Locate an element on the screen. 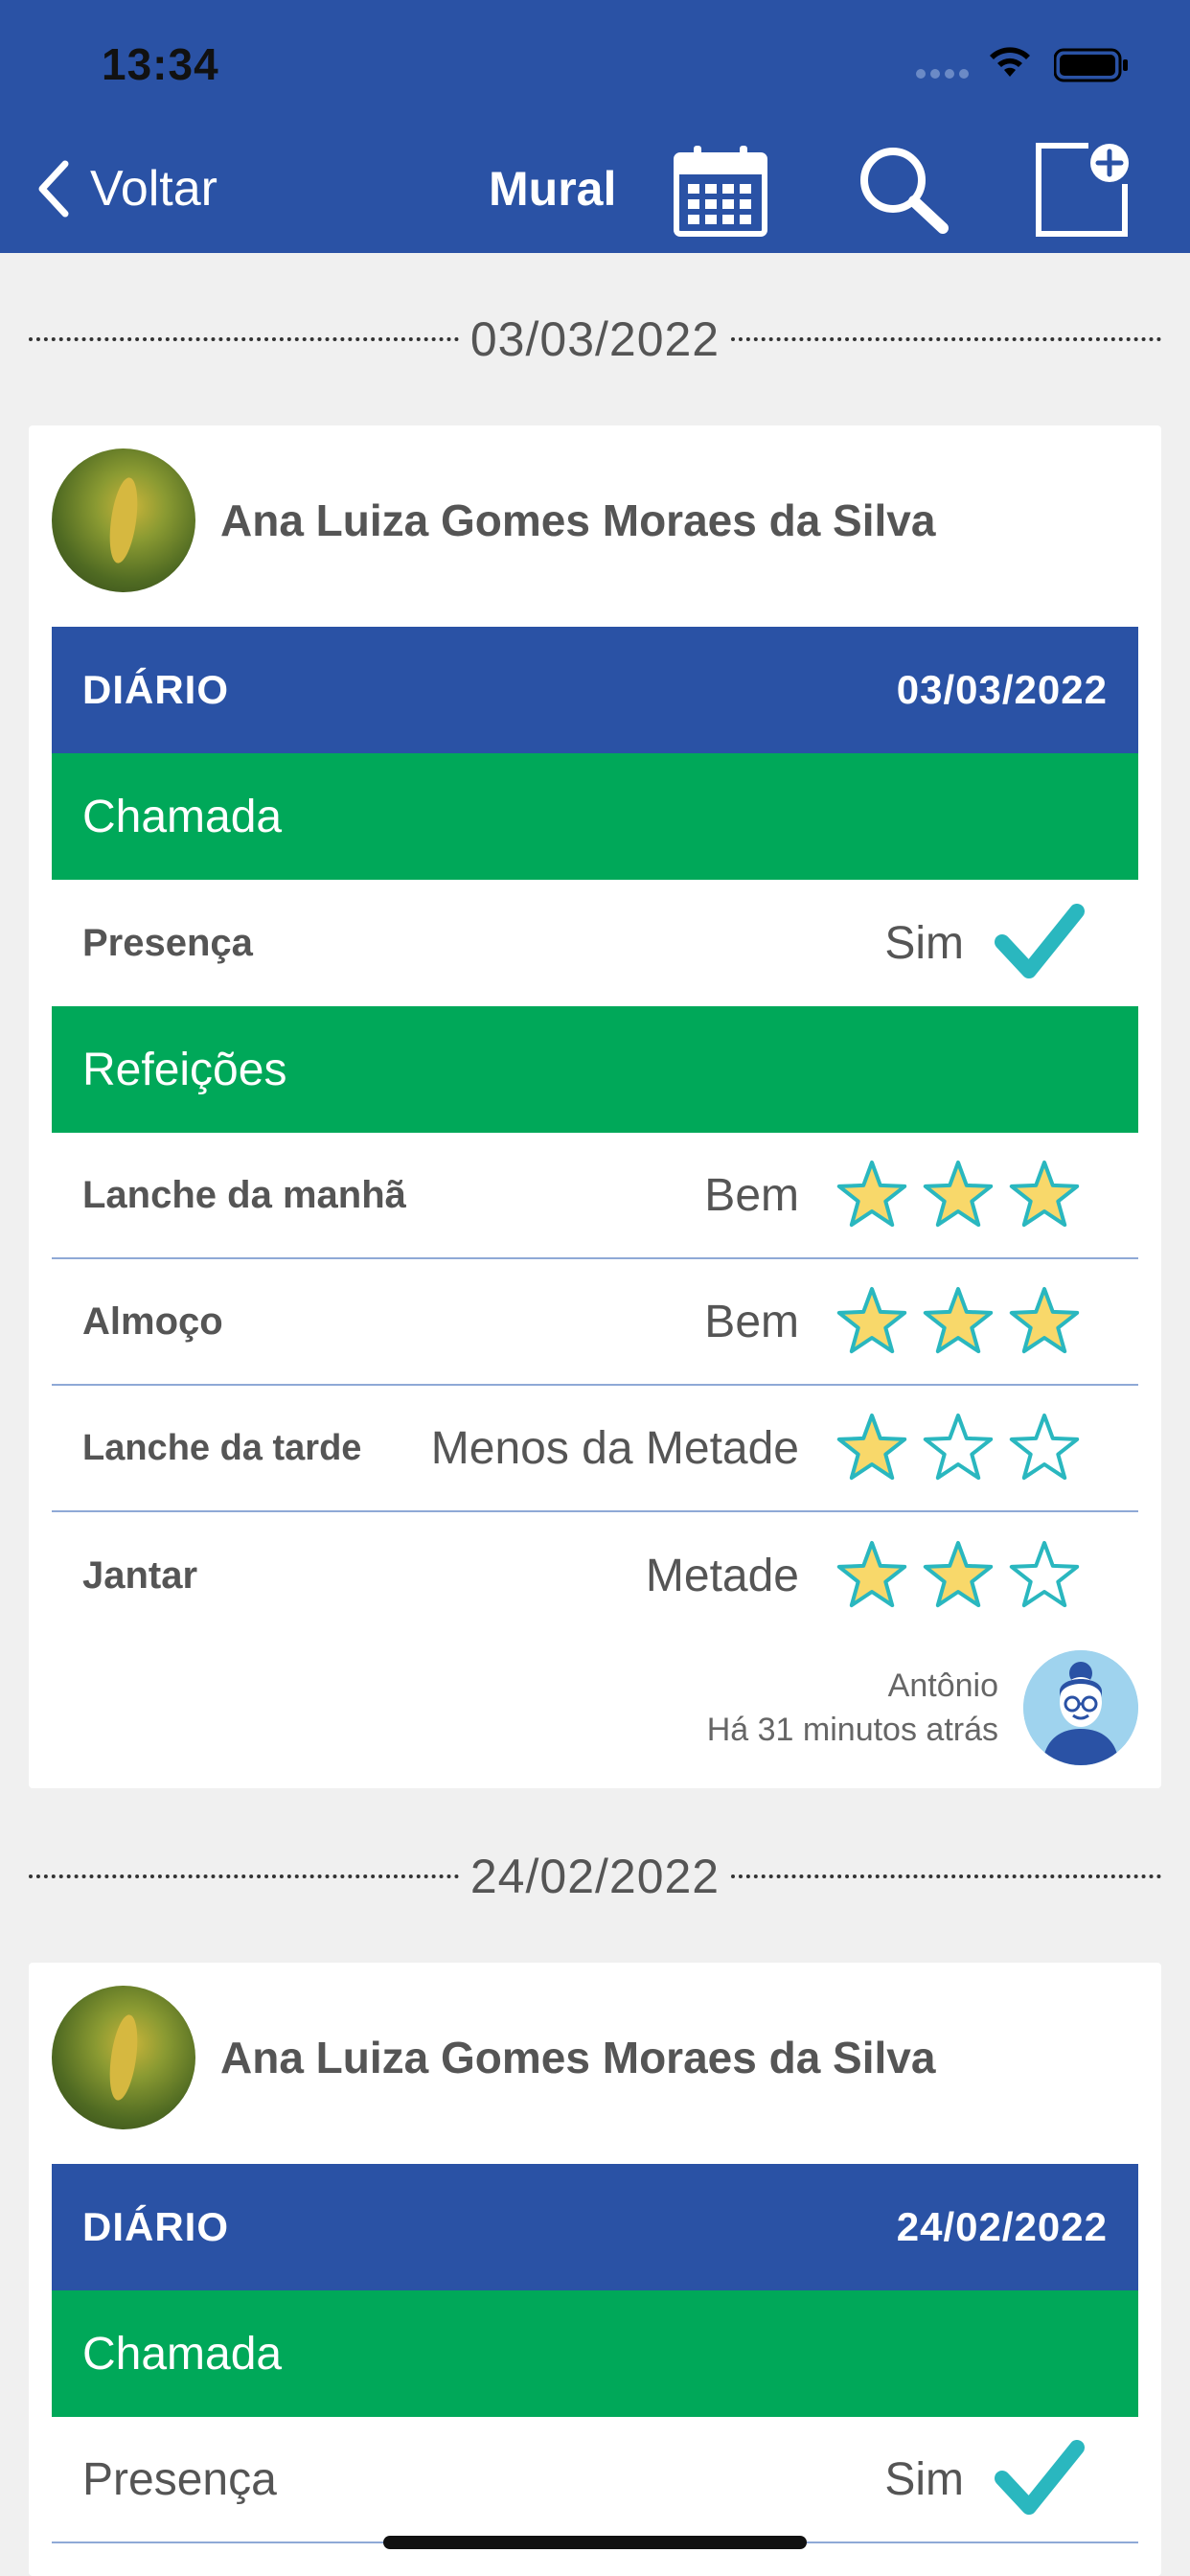 This screenshot has width=1190, height=2576. back-button: Voltar is located at coordinates (125, 188).